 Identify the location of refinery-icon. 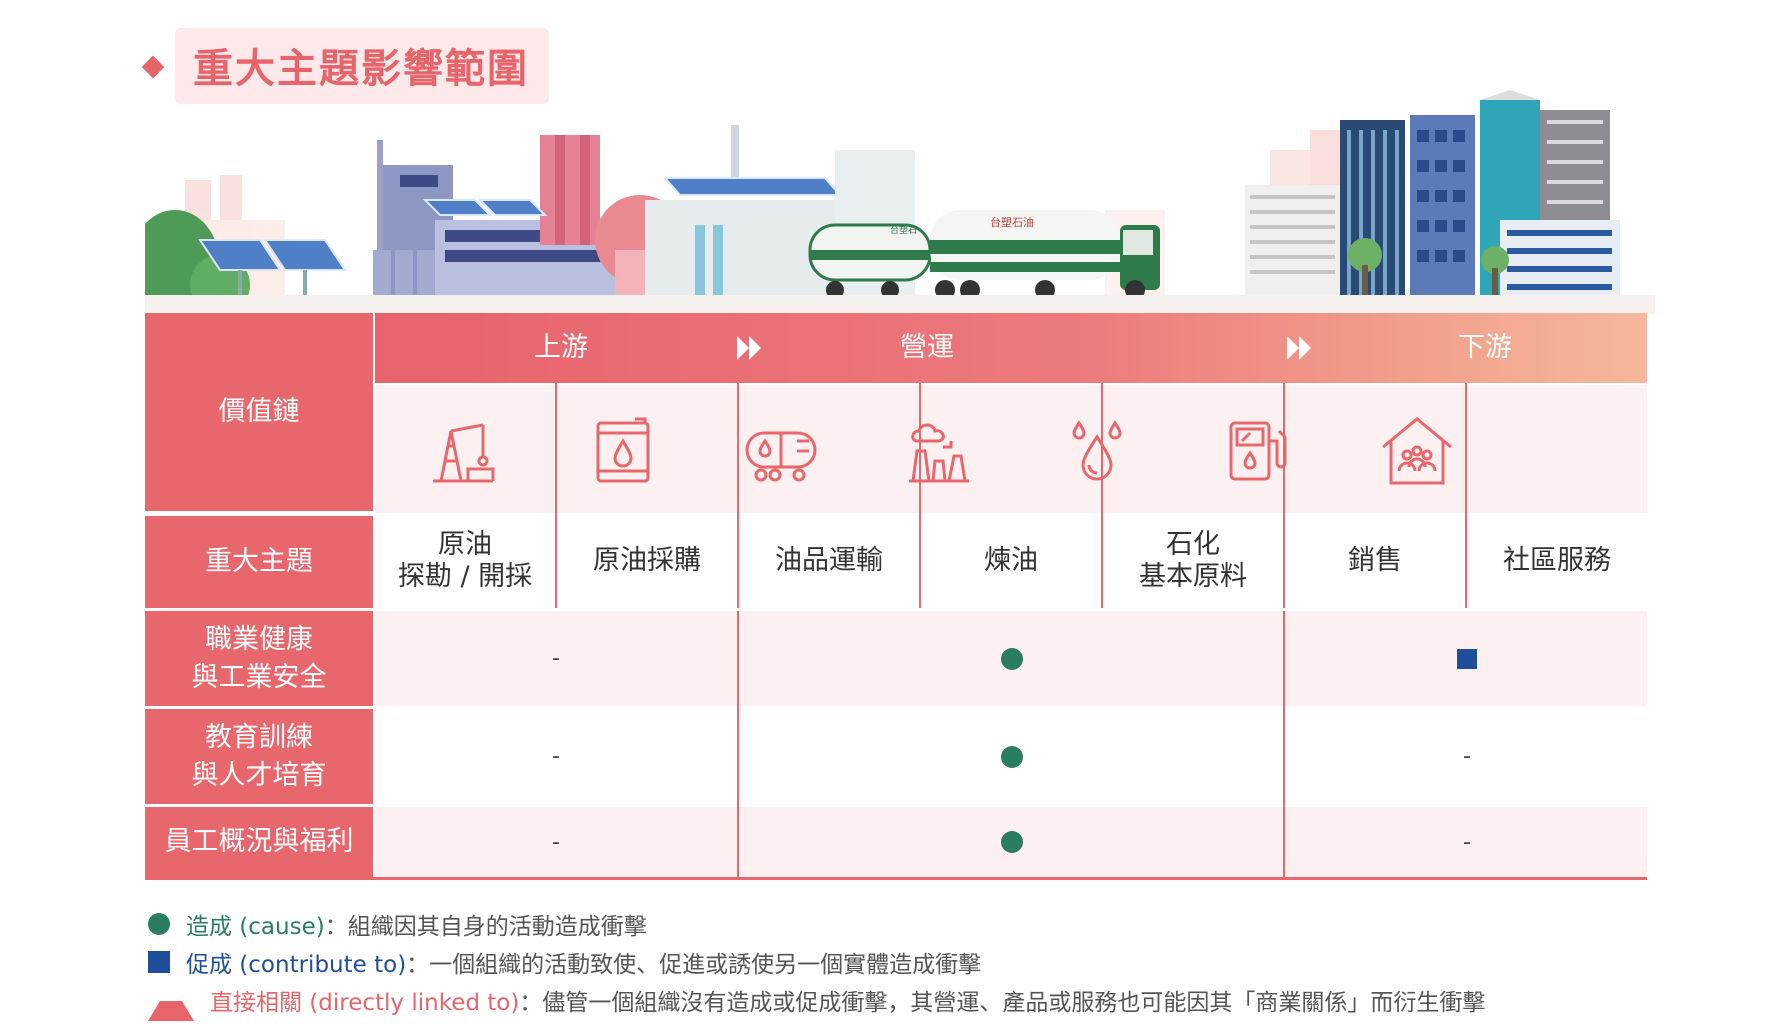
(939, 453).